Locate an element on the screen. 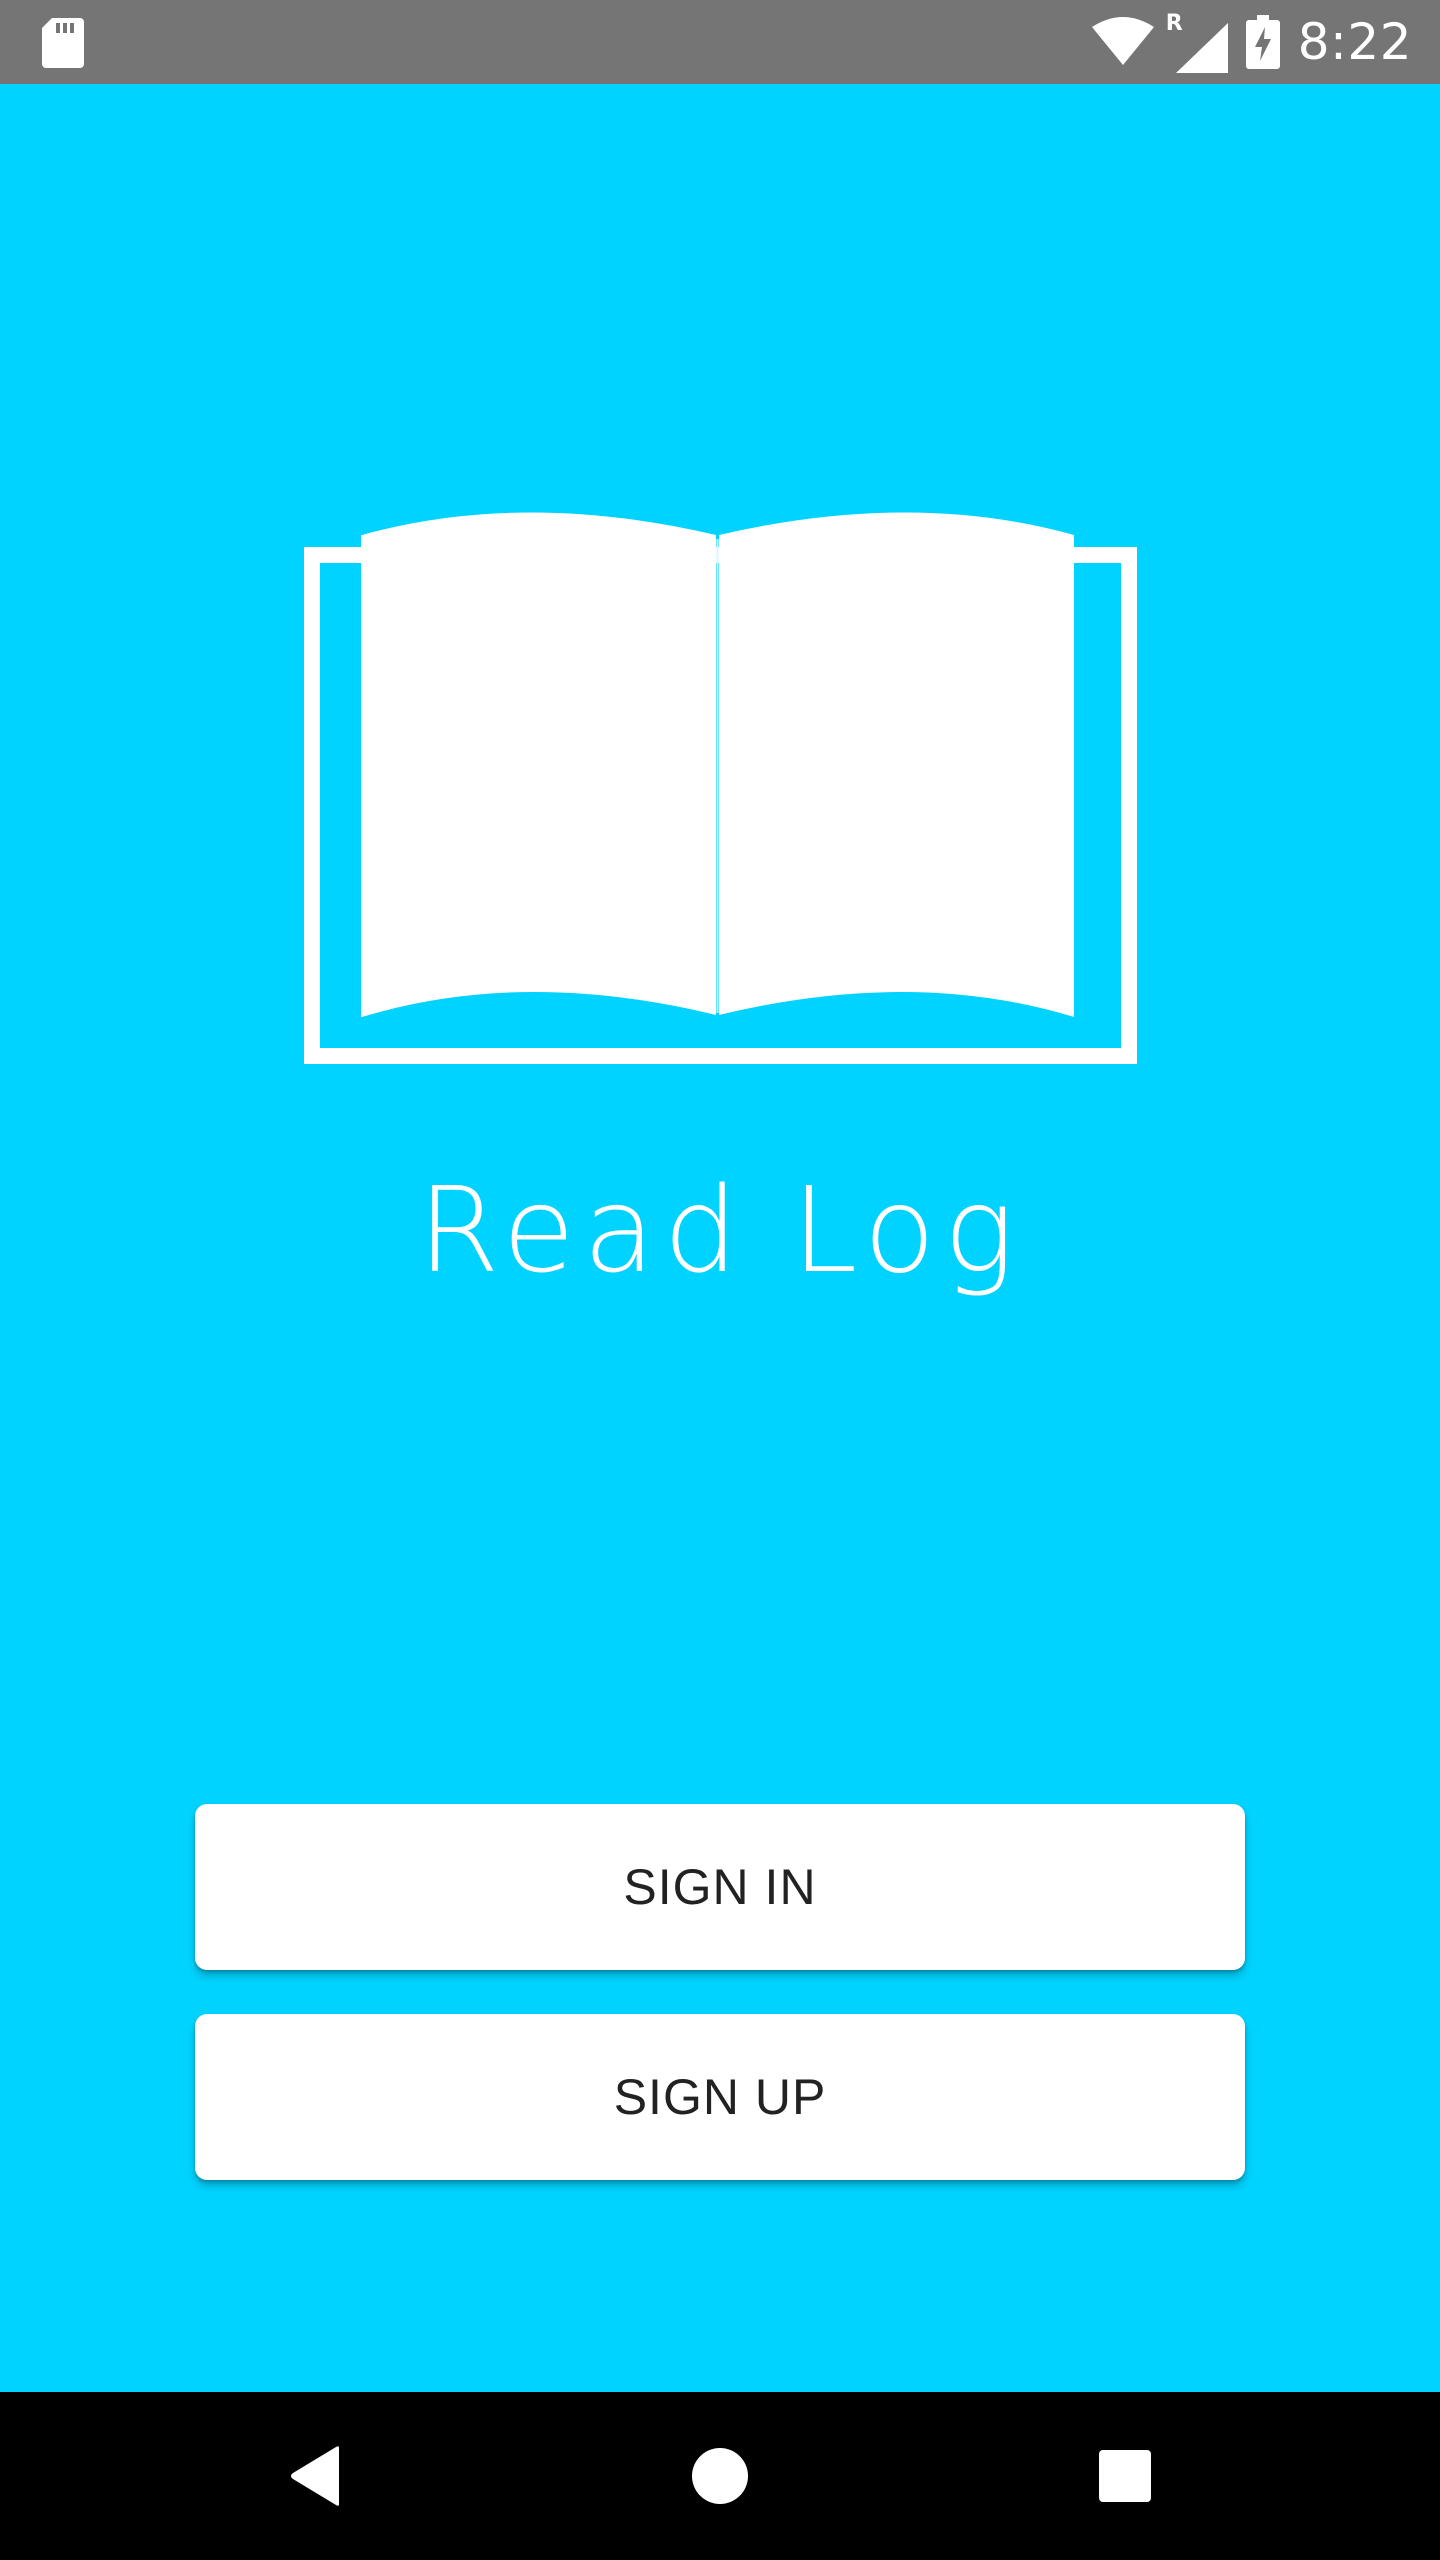  sign-up-label: SIGN UP is located at coordinates (720, 2097).